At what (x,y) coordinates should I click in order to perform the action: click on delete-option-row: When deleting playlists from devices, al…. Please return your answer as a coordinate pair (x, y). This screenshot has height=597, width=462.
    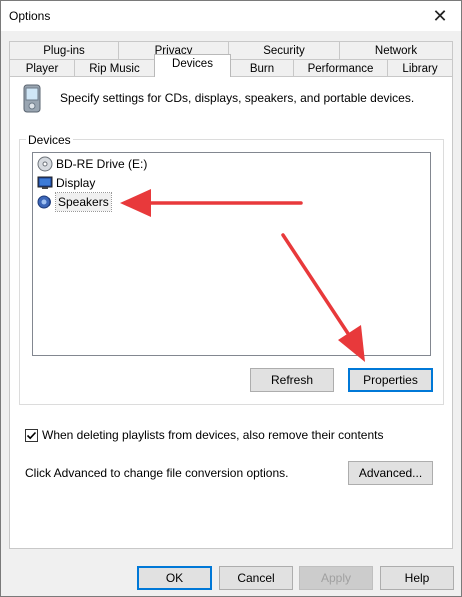
    Looking at the image, I should click on (204, 435).